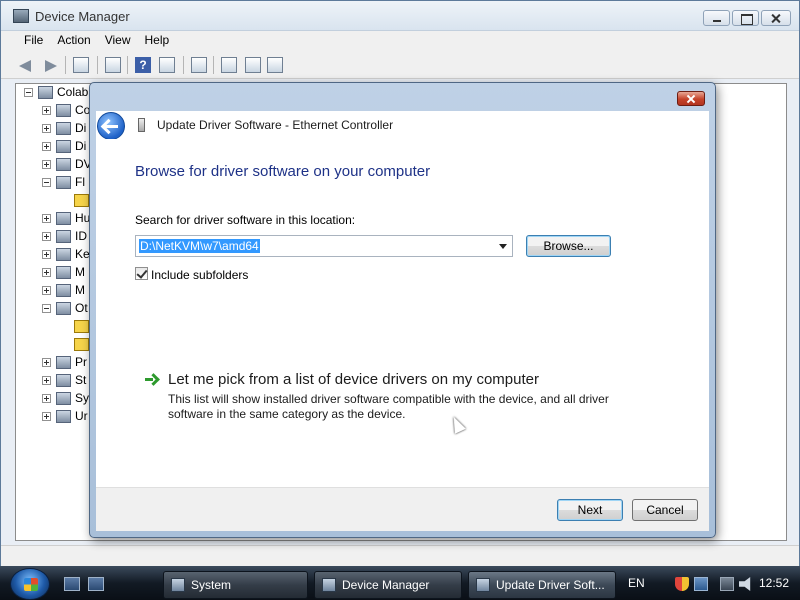  What do you see at coordinates (229, 65) in the screenshot?
I see `update-driver-icon` at bounding box center [229, 65].